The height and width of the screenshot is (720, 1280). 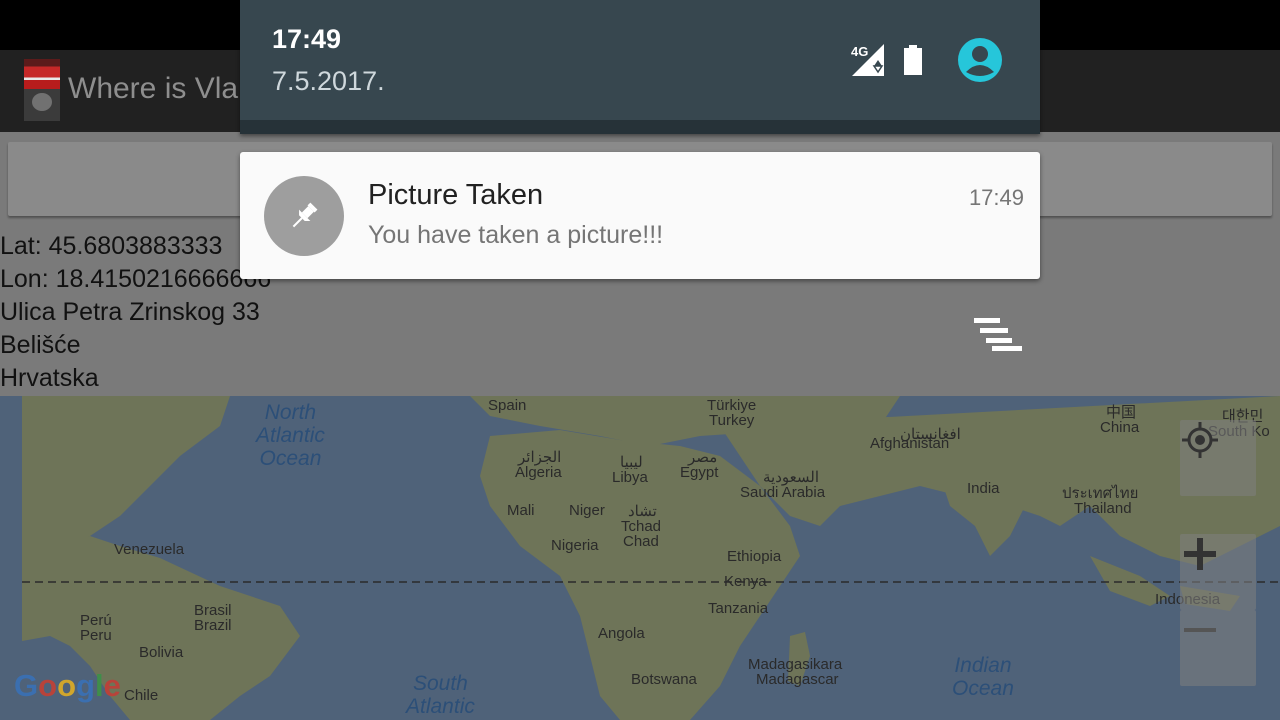 I want to click on map-label-ethiopia: Ethiopia, so click(x=754, y=556).